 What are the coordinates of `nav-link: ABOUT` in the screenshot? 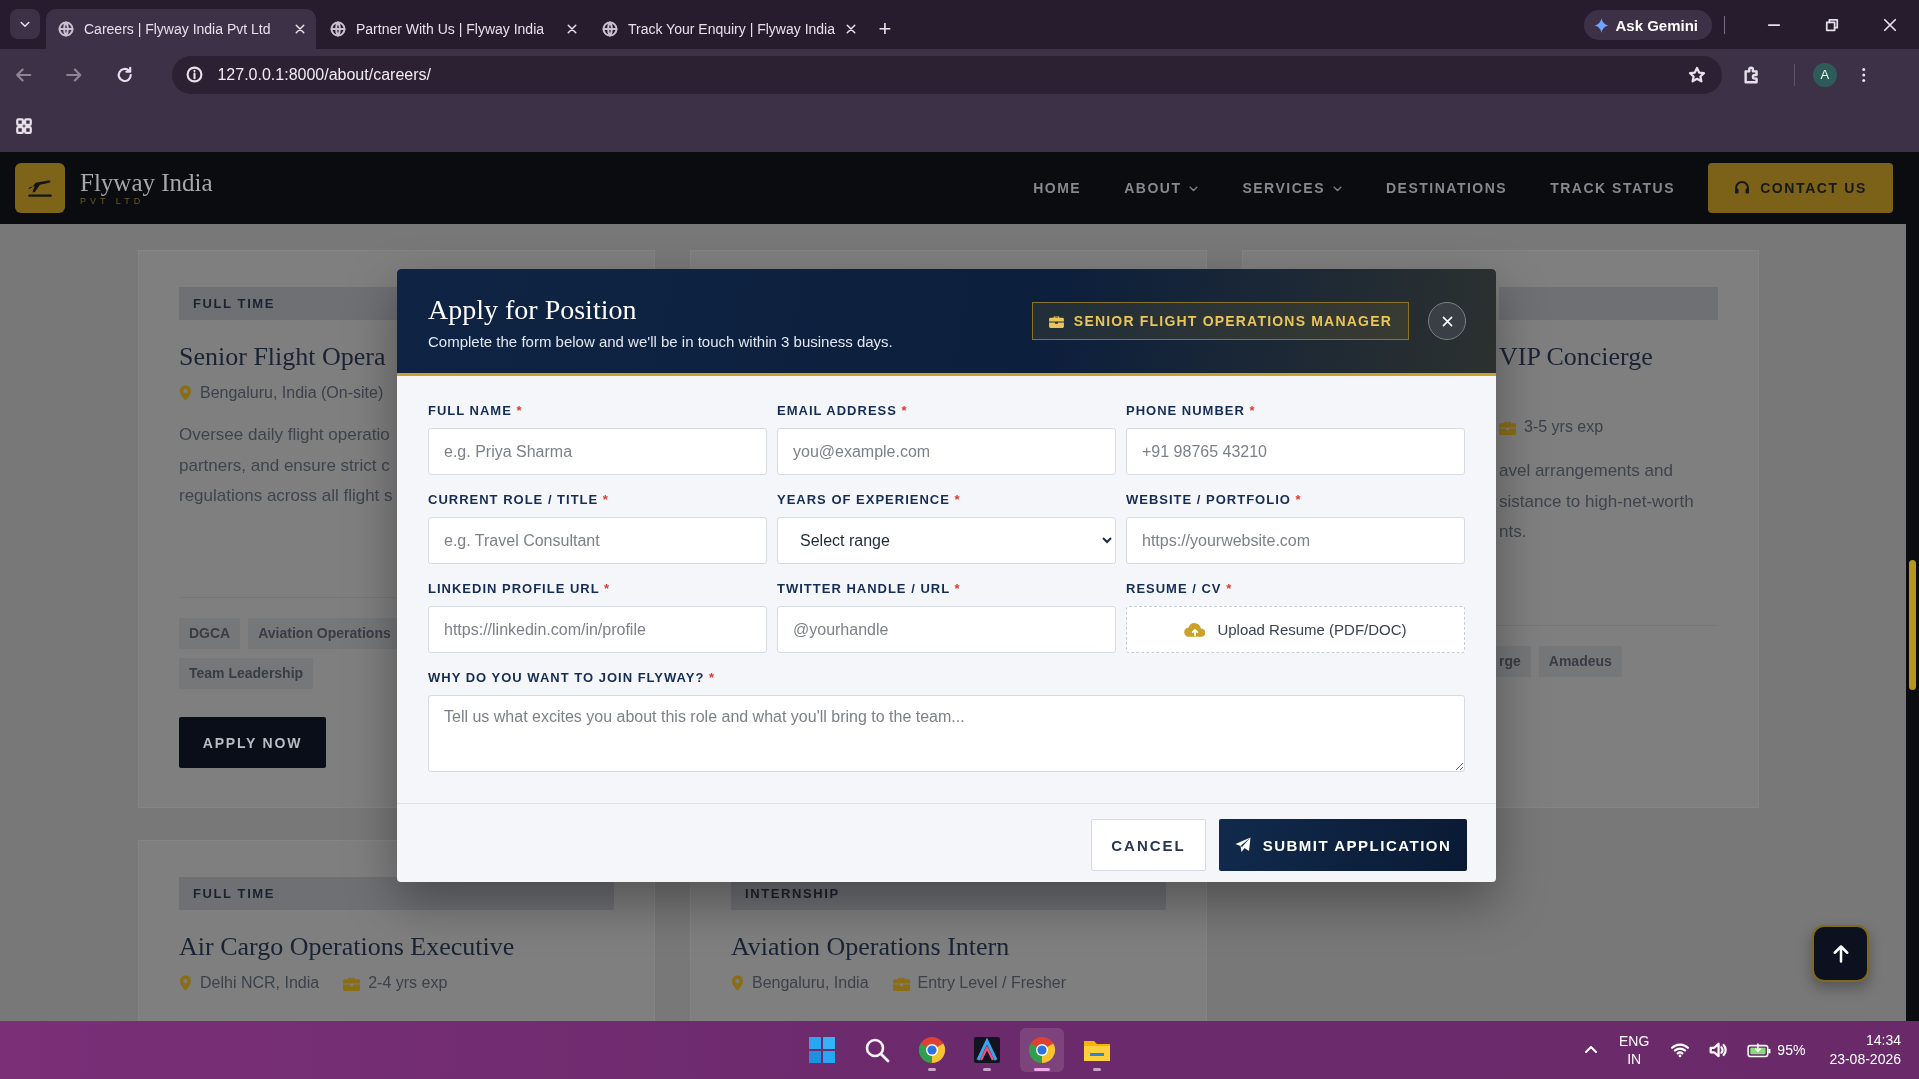 It's located at (1162, 188).